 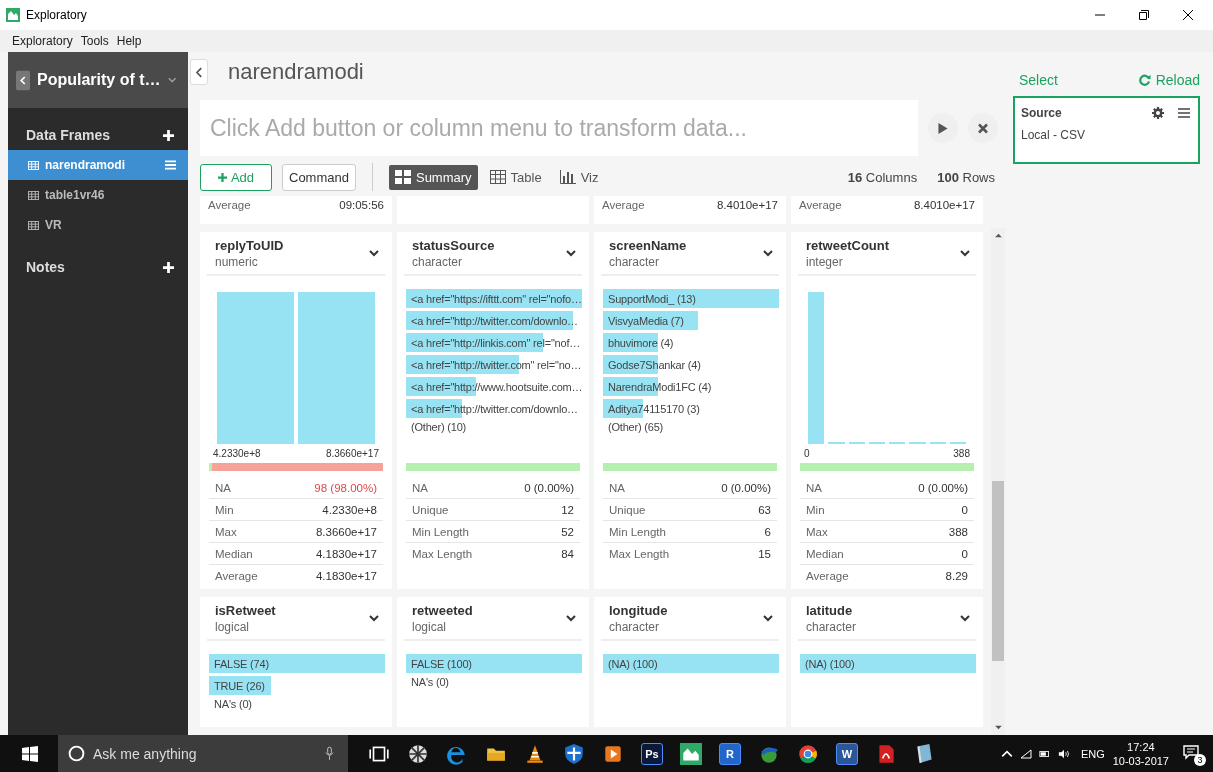 I want to click on step-card: Source Local - CSV, so click(x=1106, y=130).